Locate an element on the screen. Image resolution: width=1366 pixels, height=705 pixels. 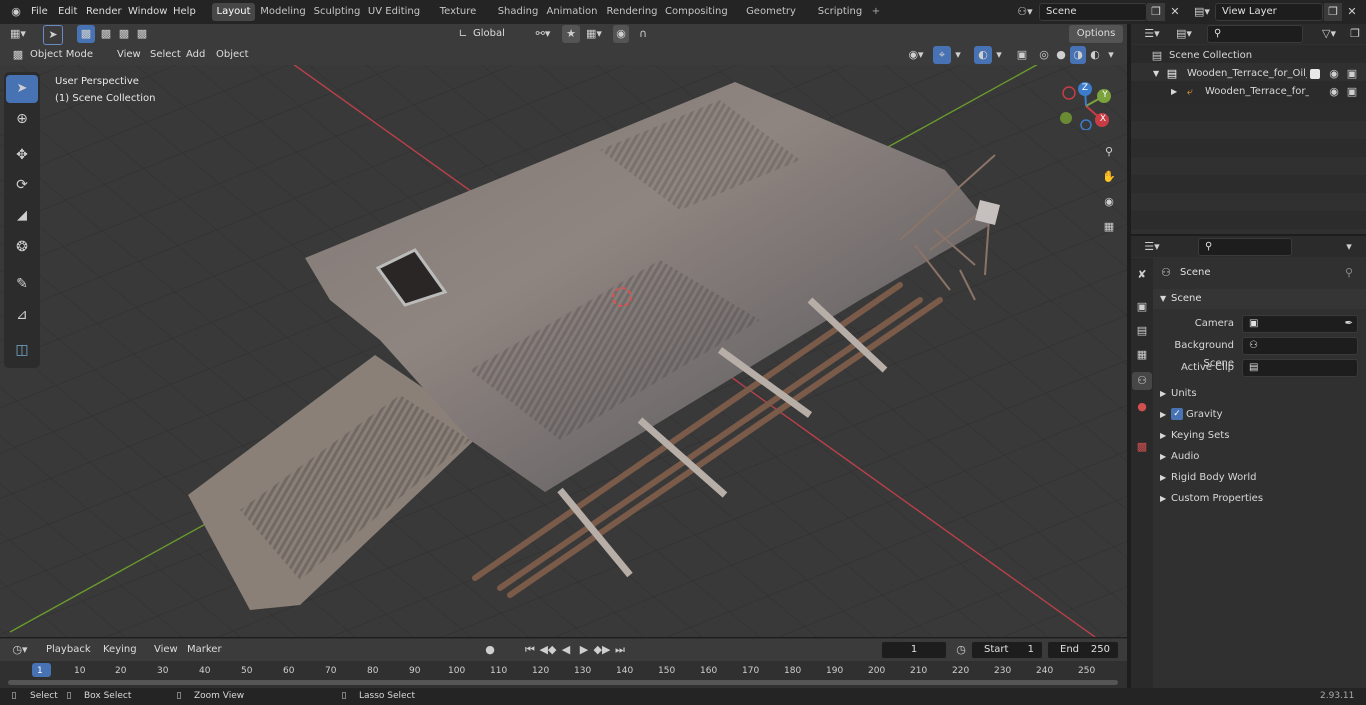
cursor-tool-icon: ⊕ is located at coordinates (22, 119).